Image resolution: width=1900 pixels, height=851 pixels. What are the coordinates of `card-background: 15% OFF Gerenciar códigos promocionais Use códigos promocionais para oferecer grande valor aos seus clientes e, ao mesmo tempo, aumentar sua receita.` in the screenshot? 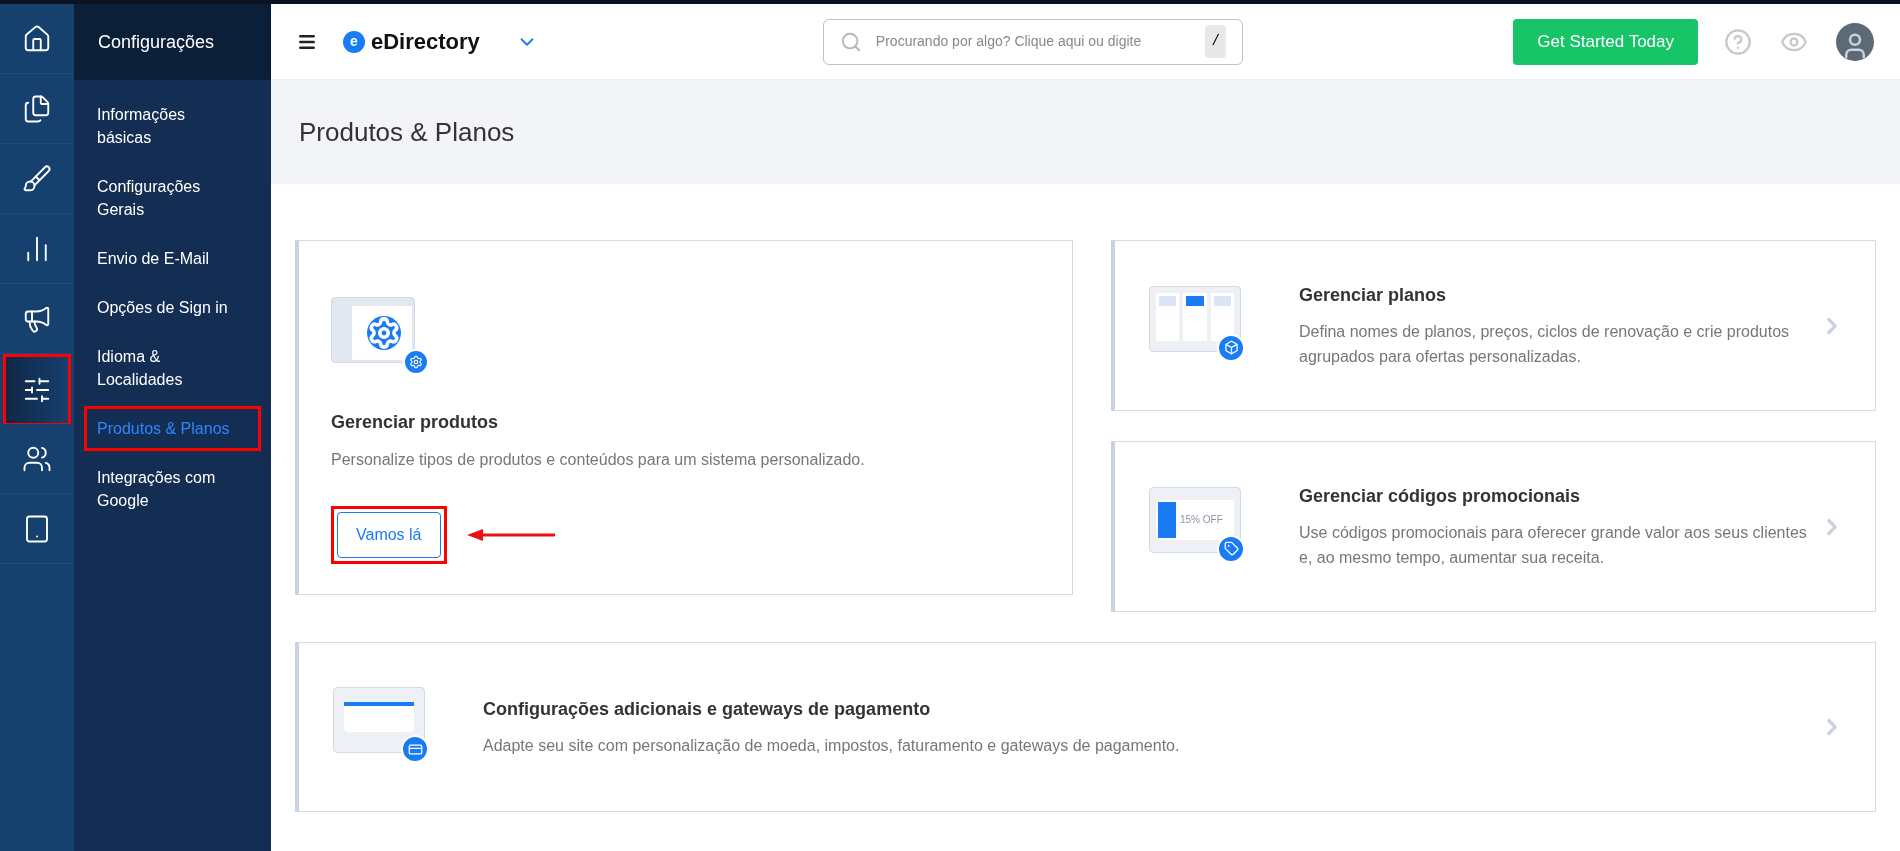 It's located at (1493, 526).